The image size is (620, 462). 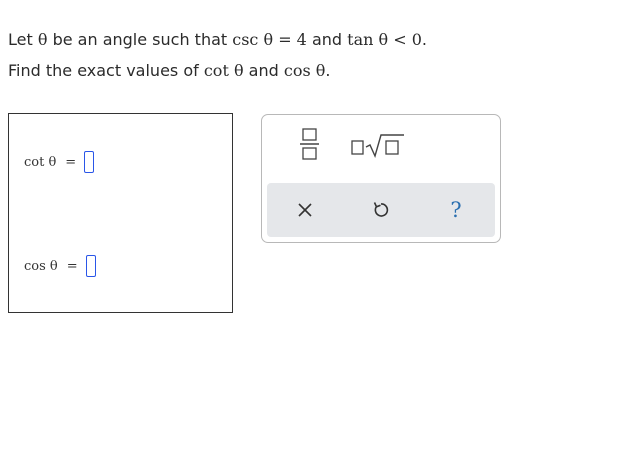 What do you see at coordinates (381, 178) in the screenshot?
I see `math-palette: ?` at bounding box center [381, 178].